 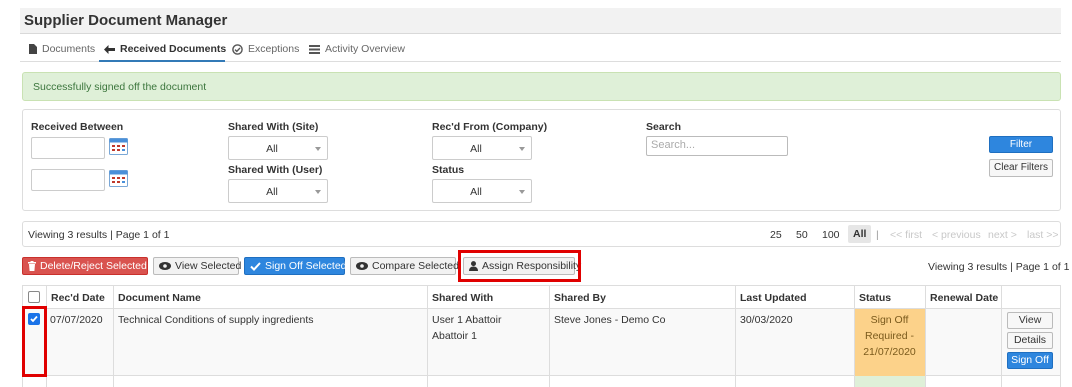 I want to click on view-selected-button: View Selected, so click(x=197, y=266).